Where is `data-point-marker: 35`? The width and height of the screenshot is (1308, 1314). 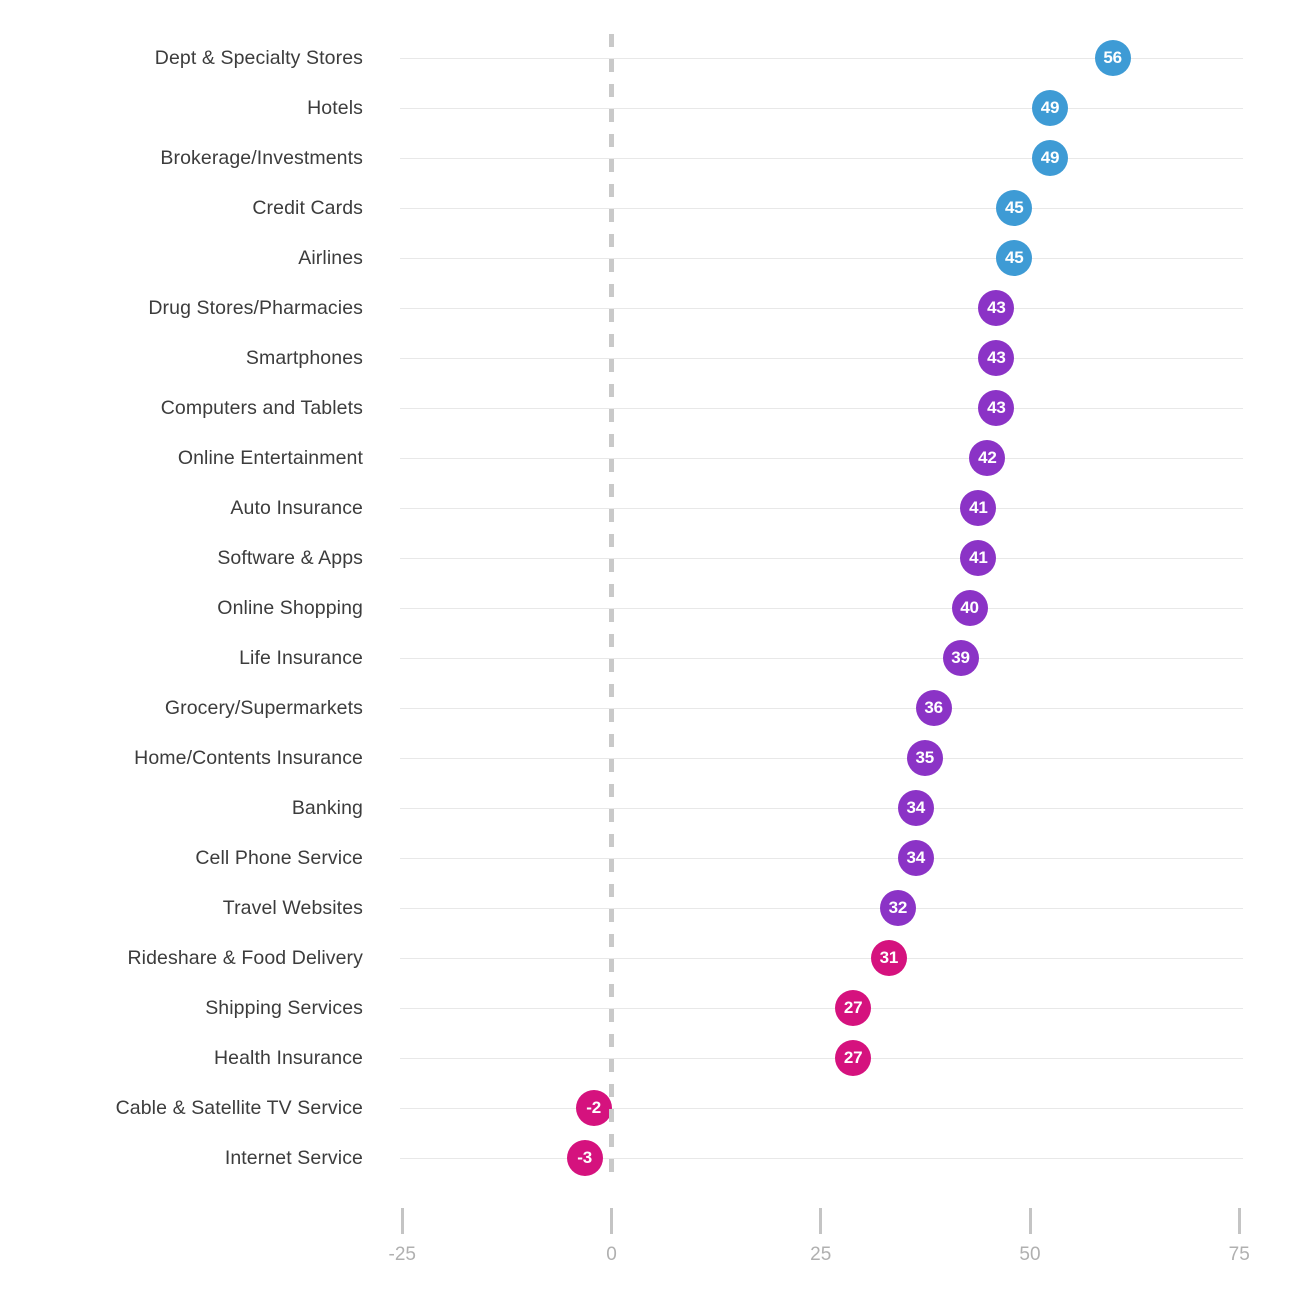
data-point-marker: 35 is located at coordinates (924, 758).